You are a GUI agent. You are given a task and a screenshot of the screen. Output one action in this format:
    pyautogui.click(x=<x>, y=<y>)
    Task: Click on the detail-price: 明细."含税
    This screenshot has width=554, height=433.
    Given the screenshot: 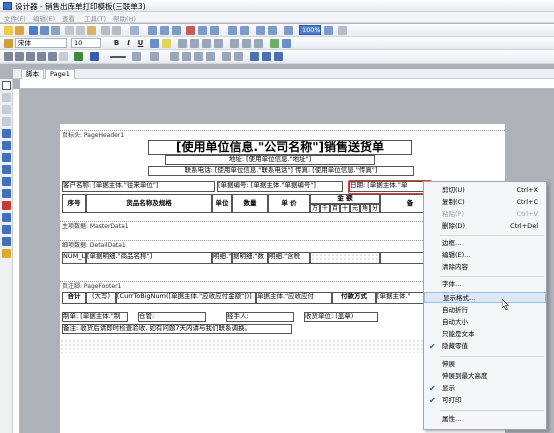 What is the action you would take?
    pyautogui.click(x=289, y=258)
    